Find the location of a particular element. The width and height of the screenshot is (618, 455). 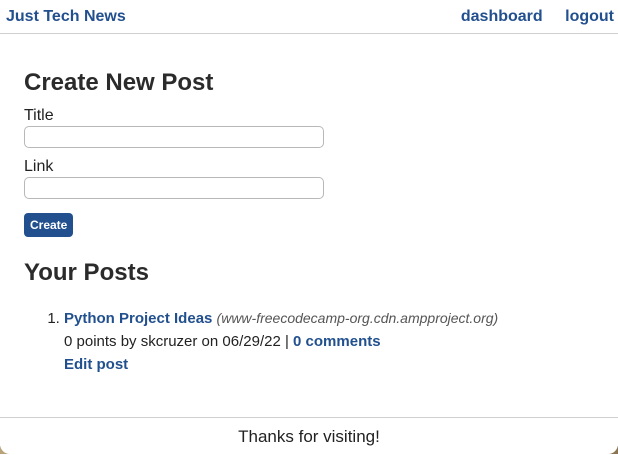

link-label: Link is located at coordinates (39, 166).